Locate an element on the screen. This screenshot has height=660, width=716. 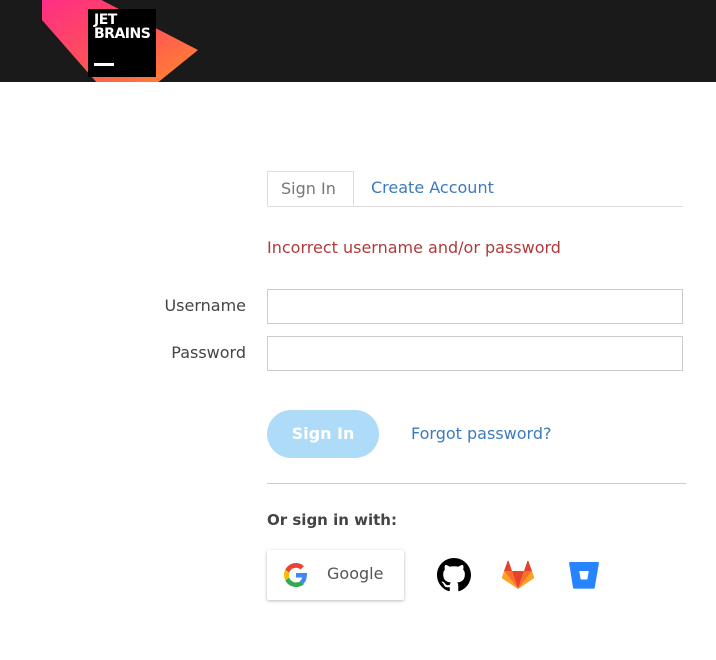
bitbucket-icon is located at coordinates (584, 575).